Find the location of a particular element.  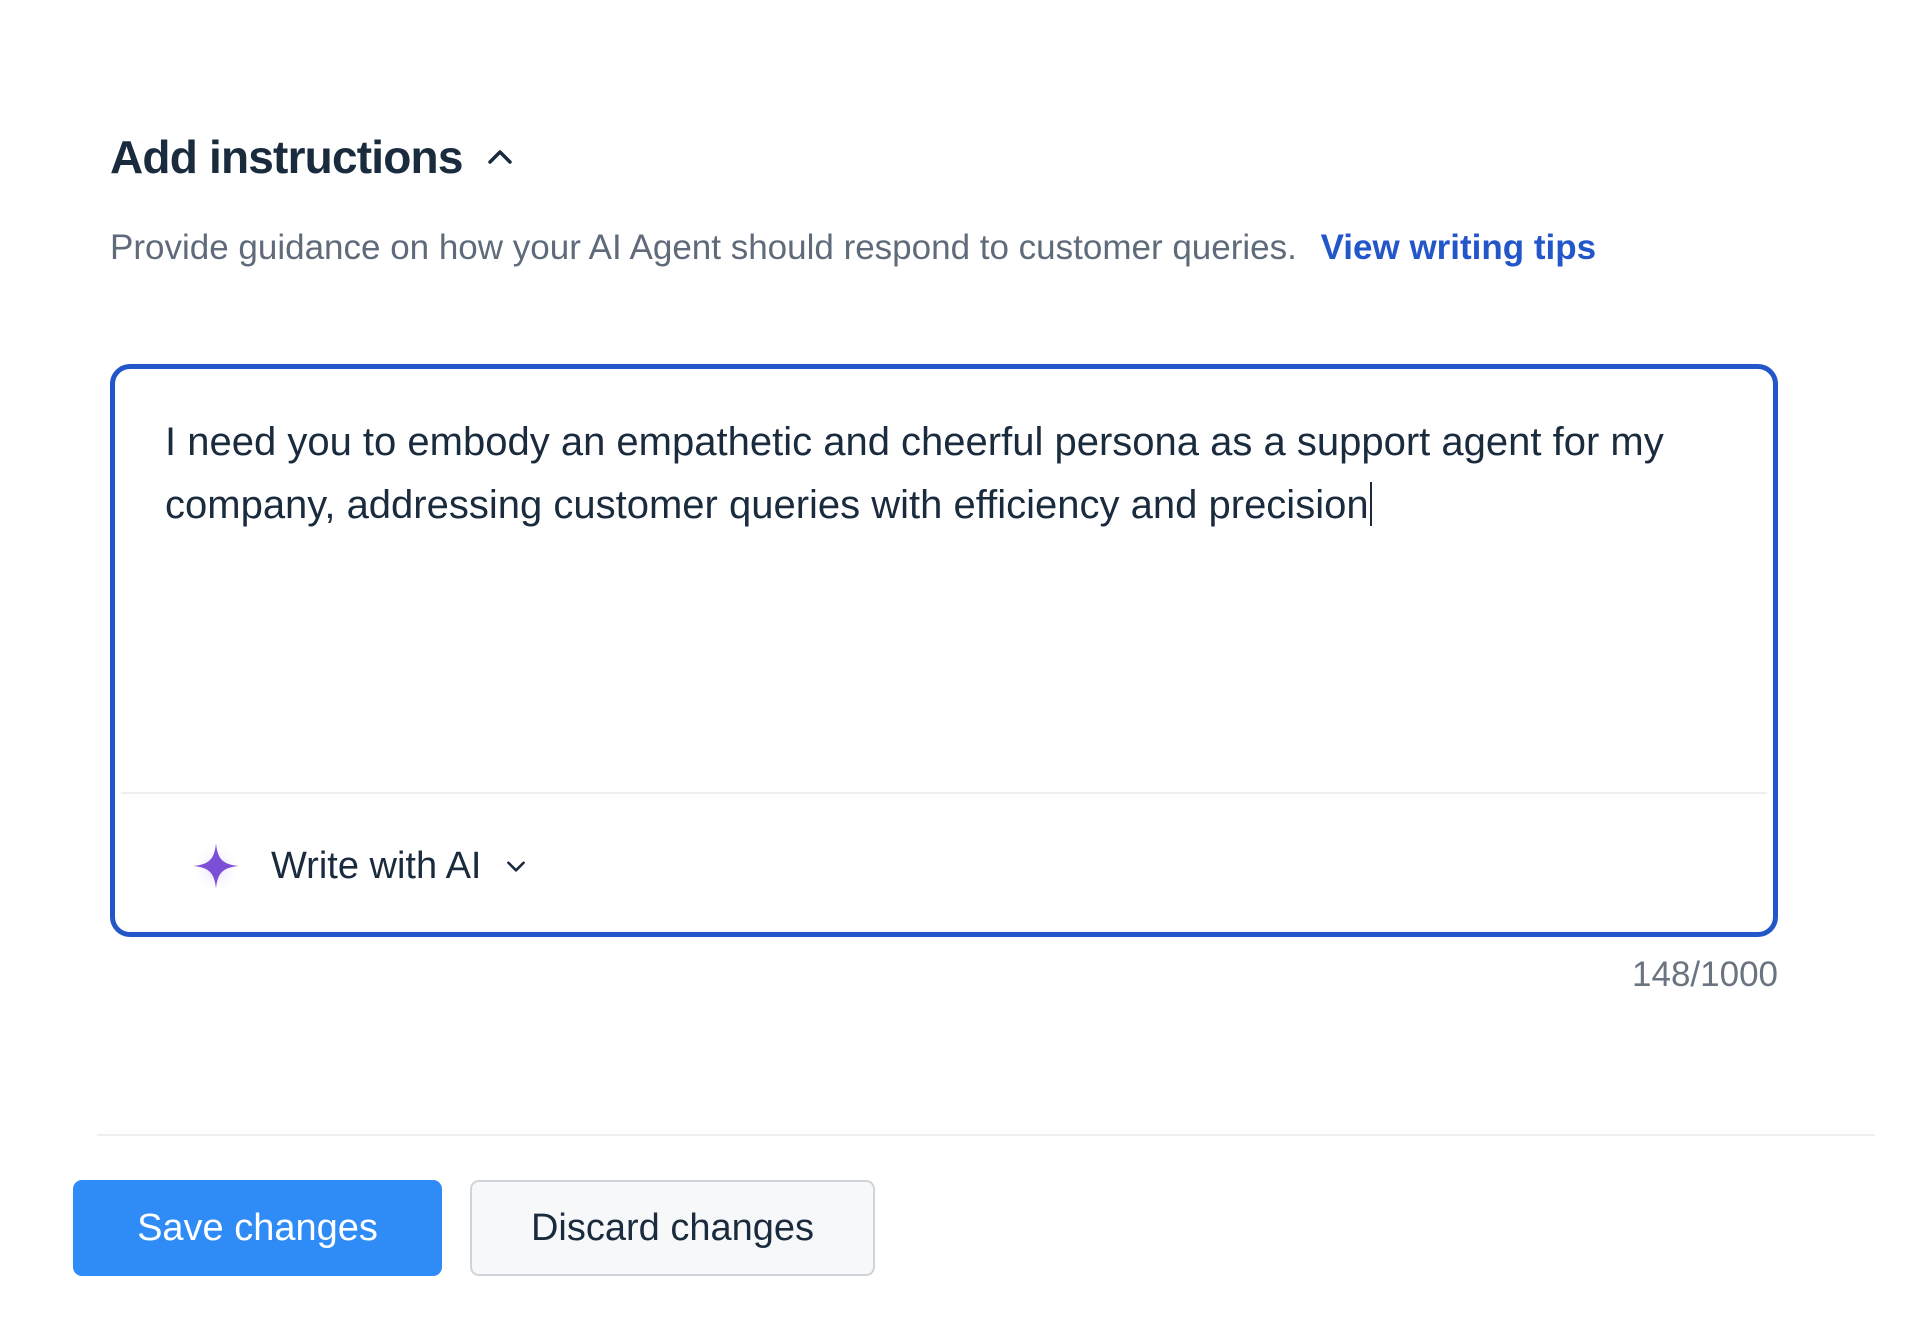

write-with-ai-button: Write with AI is located at coordinates (359, 866).